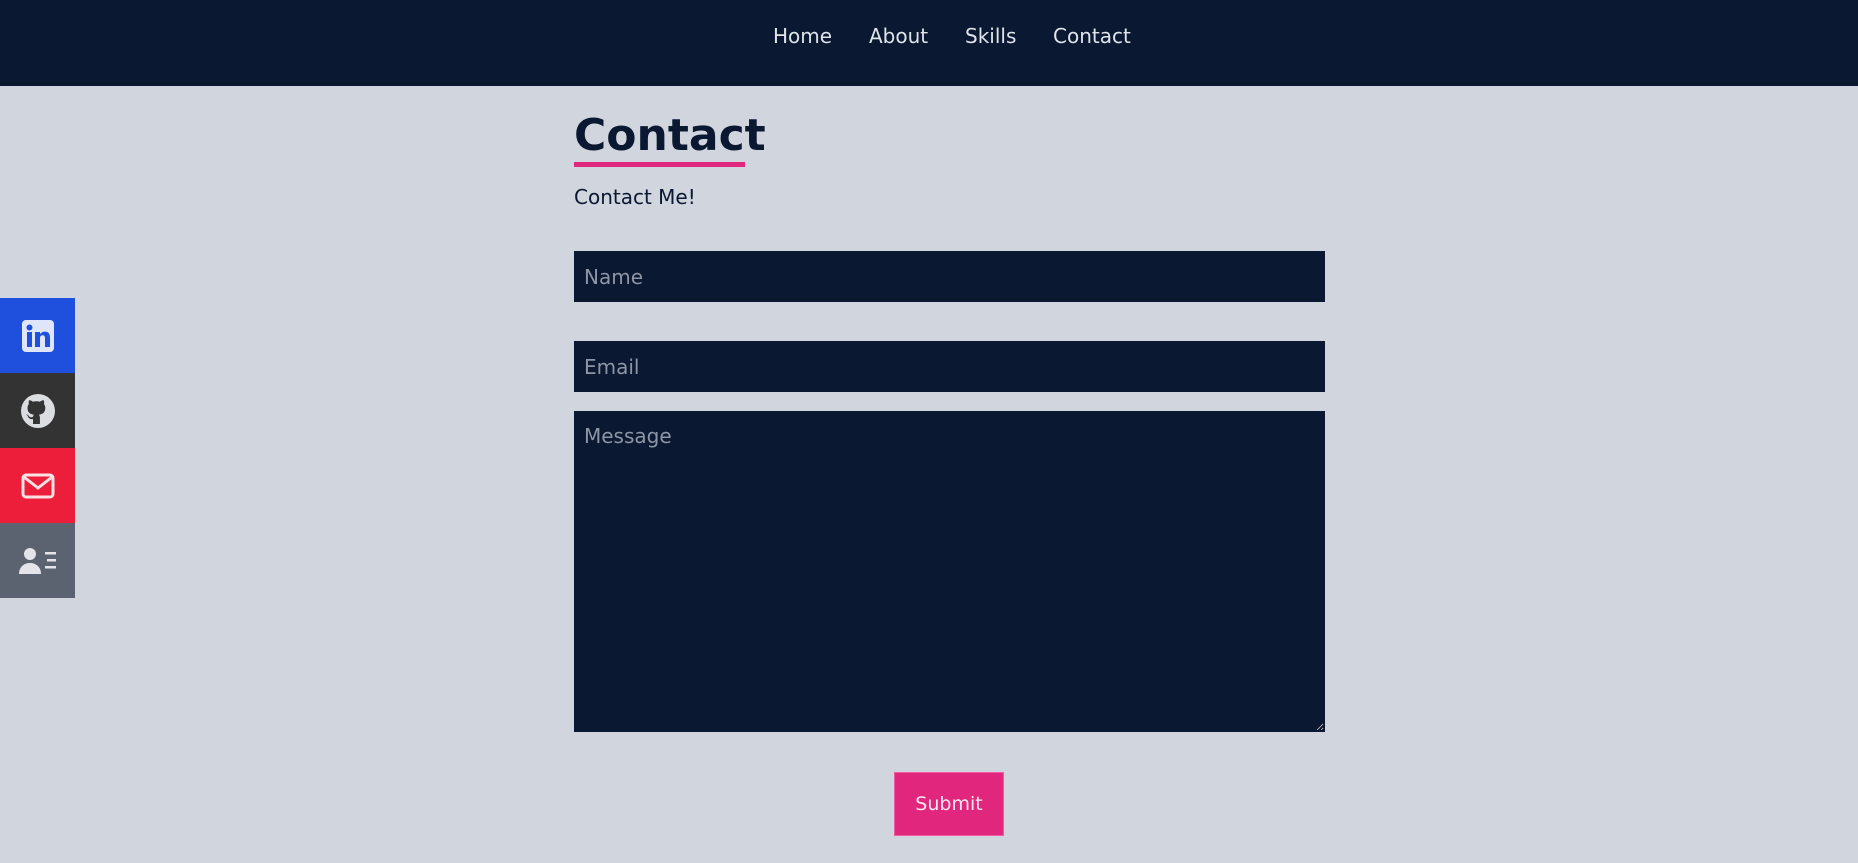  I want to click on github-icon, so click(37, 410).